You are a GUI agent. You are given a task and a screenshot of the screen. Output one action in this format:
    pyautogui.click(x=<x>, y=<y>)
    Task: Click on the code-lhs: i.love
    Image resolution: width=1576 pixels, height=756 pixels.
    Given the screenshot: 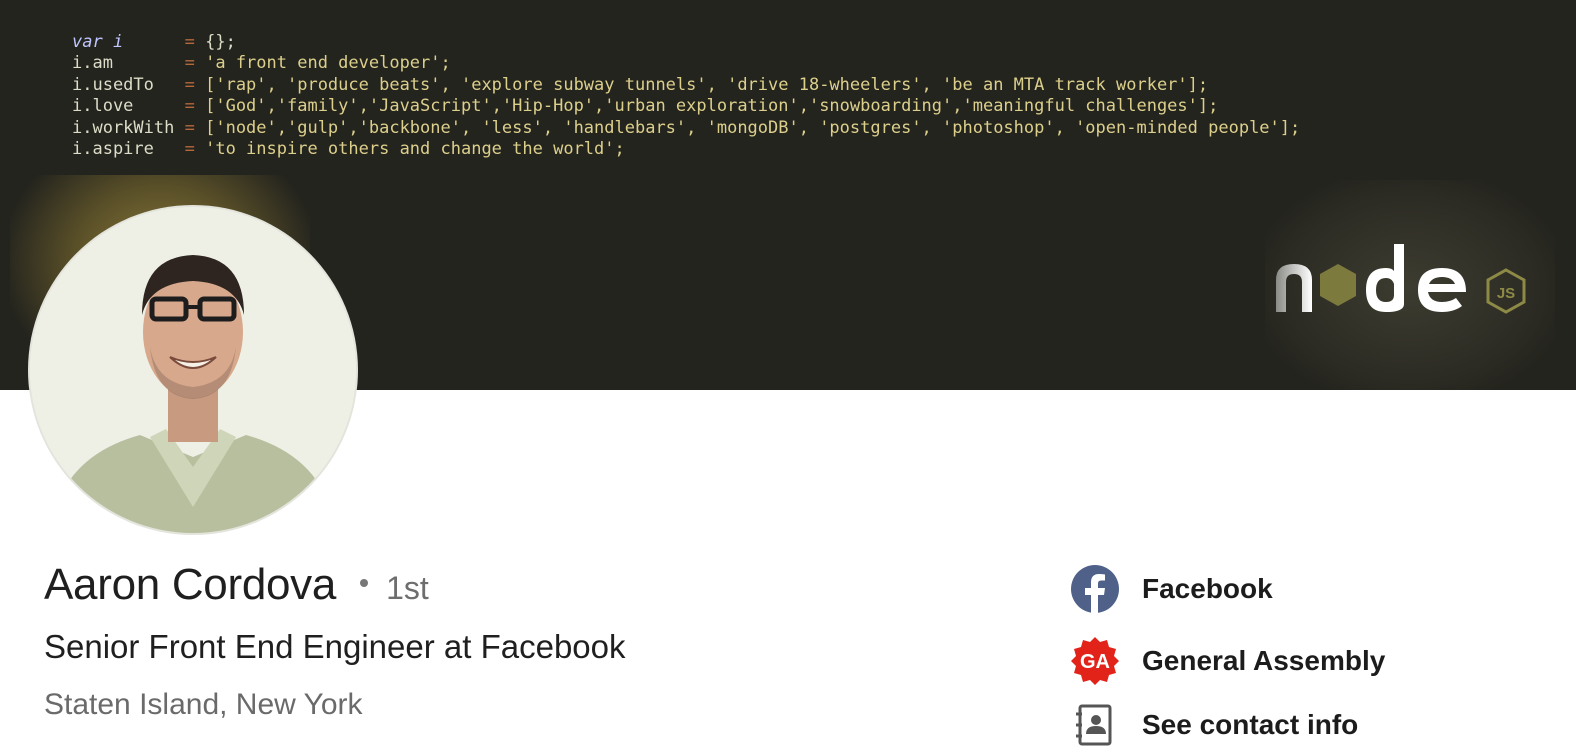 What is the action you would take?
    pyautogui.click(x=123, y=106)
    